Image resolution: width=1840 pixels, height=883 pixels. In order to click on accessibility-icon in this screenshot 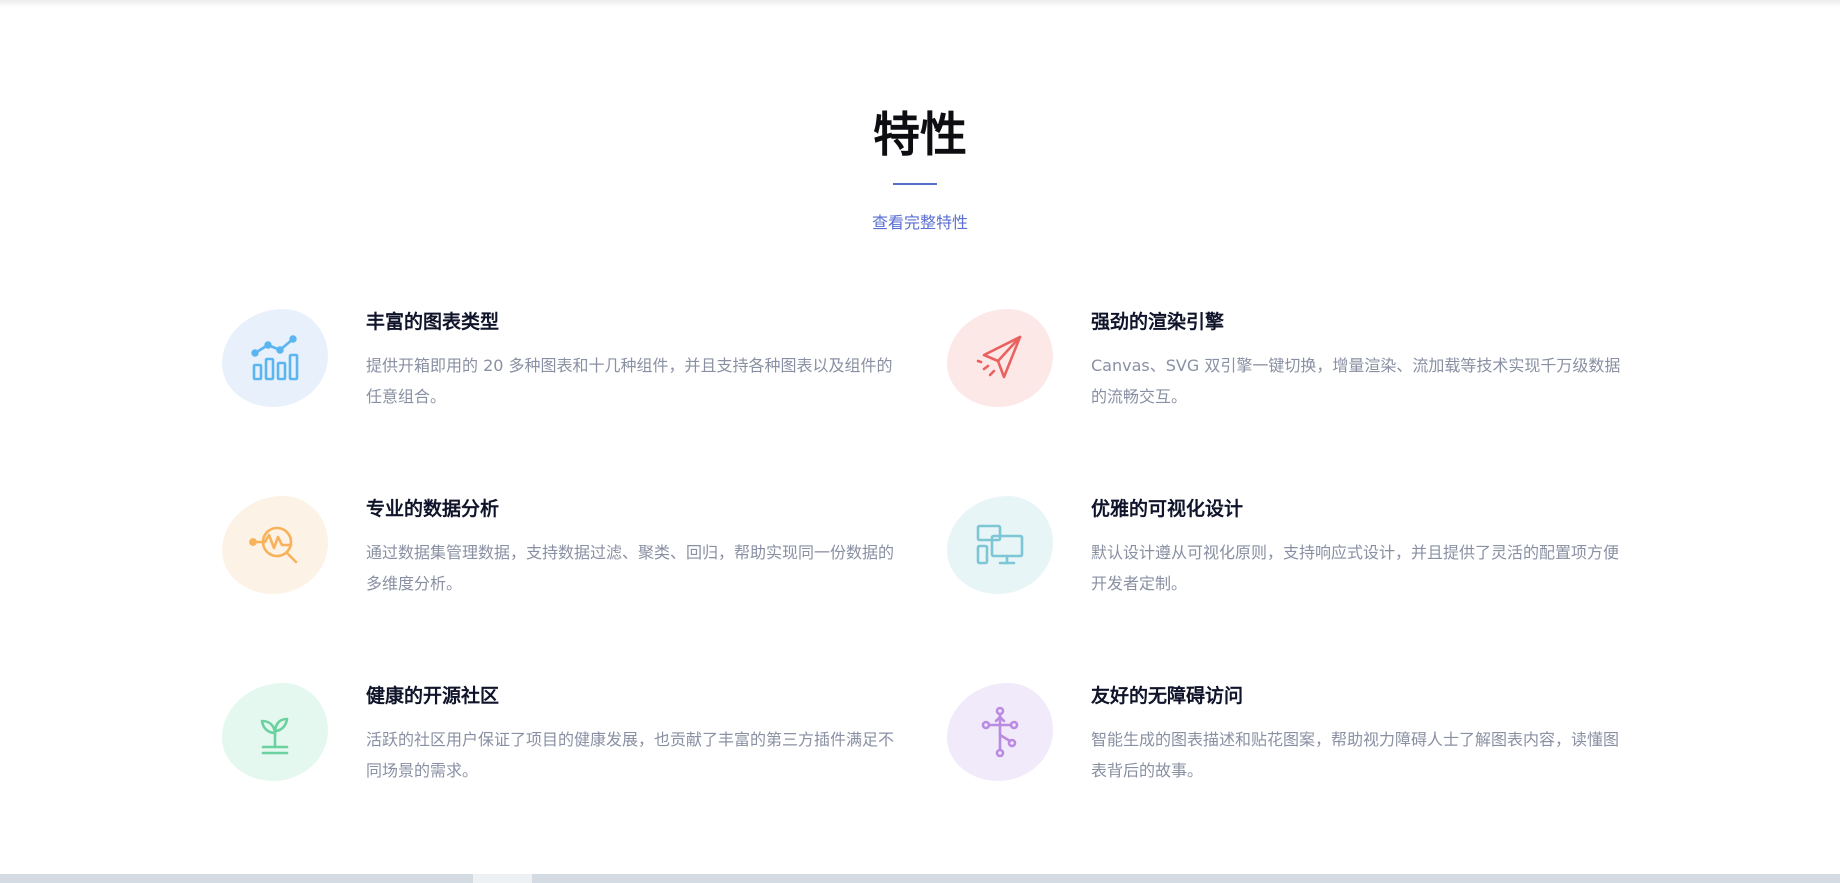, I will do `click(1000, 732)`.